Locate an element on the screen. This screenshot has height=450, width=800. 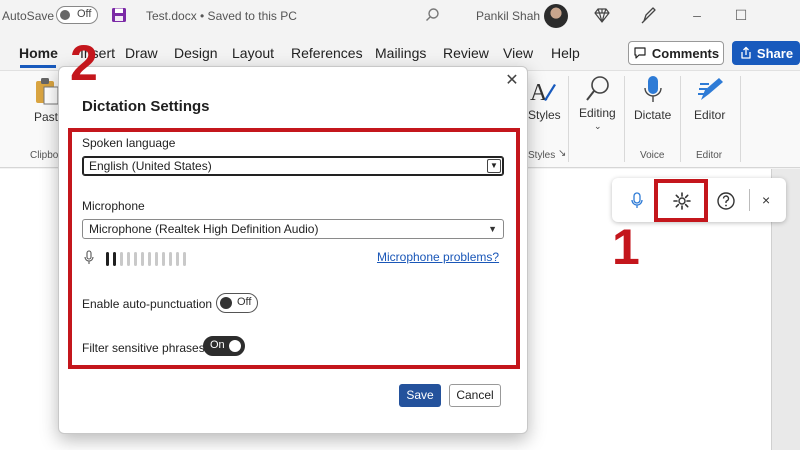
user-name: Pankil Shah is located at coordinates (508, 16).